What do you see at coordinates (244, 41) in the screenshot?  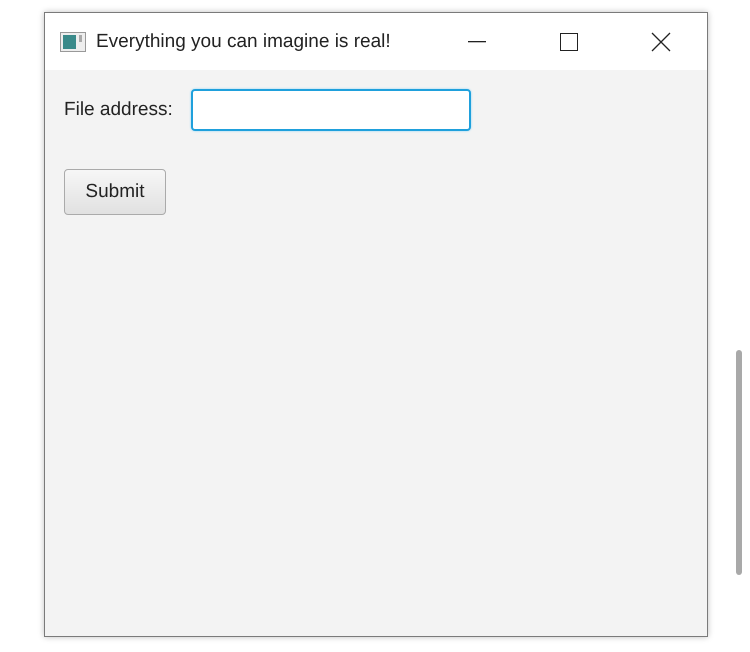 I see `window-title: Everything you can imagine is real!` at bounding box center [244, 41].